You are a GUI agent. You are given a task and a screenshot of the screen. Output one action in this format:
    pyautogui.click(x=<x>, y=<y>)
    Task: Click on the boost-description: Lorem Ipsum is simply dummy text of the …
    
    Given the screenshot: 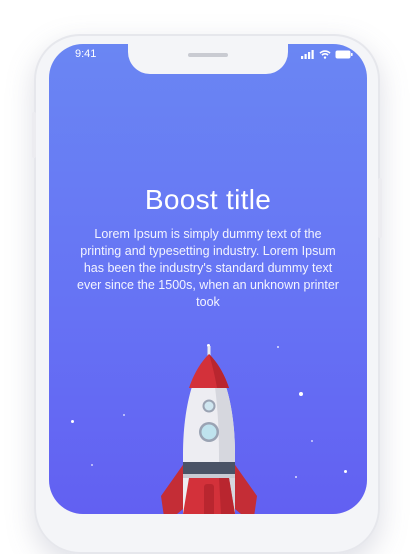 What is the action you would take?
    pyautogui.click(x=208, y=268)
    